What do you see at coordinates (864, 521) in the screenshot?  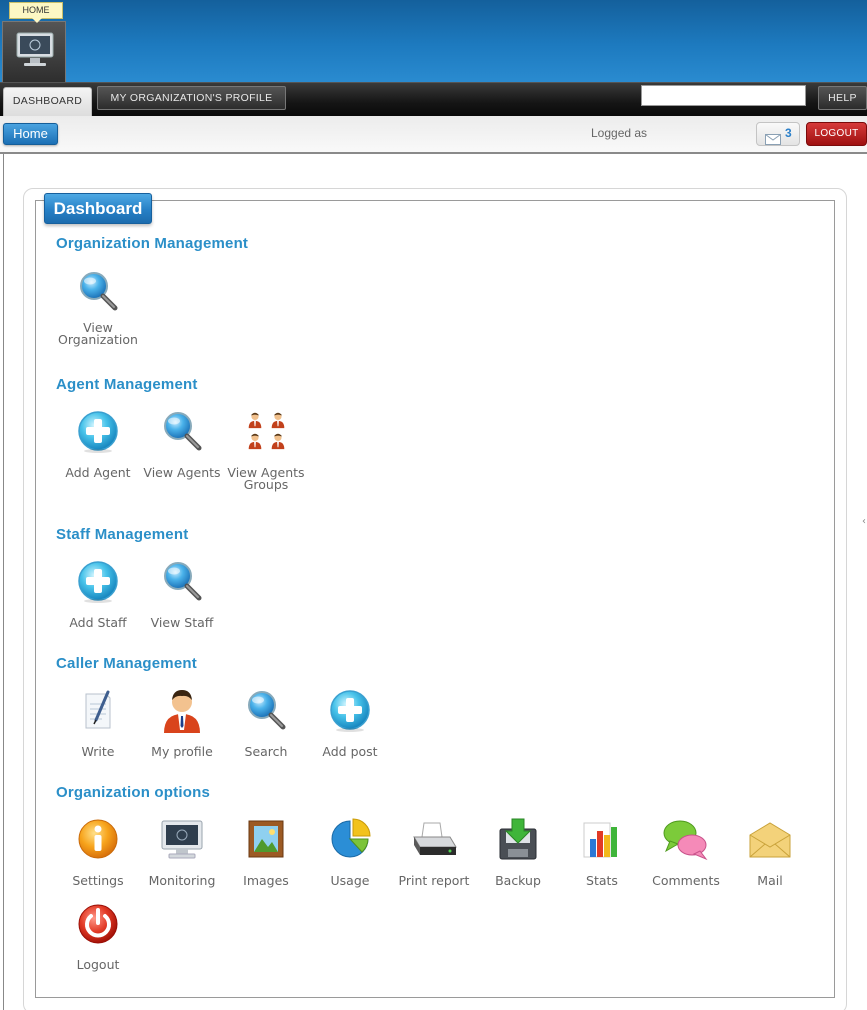 I see `scroll-mark: ‹` at bounding box center [864, 521].